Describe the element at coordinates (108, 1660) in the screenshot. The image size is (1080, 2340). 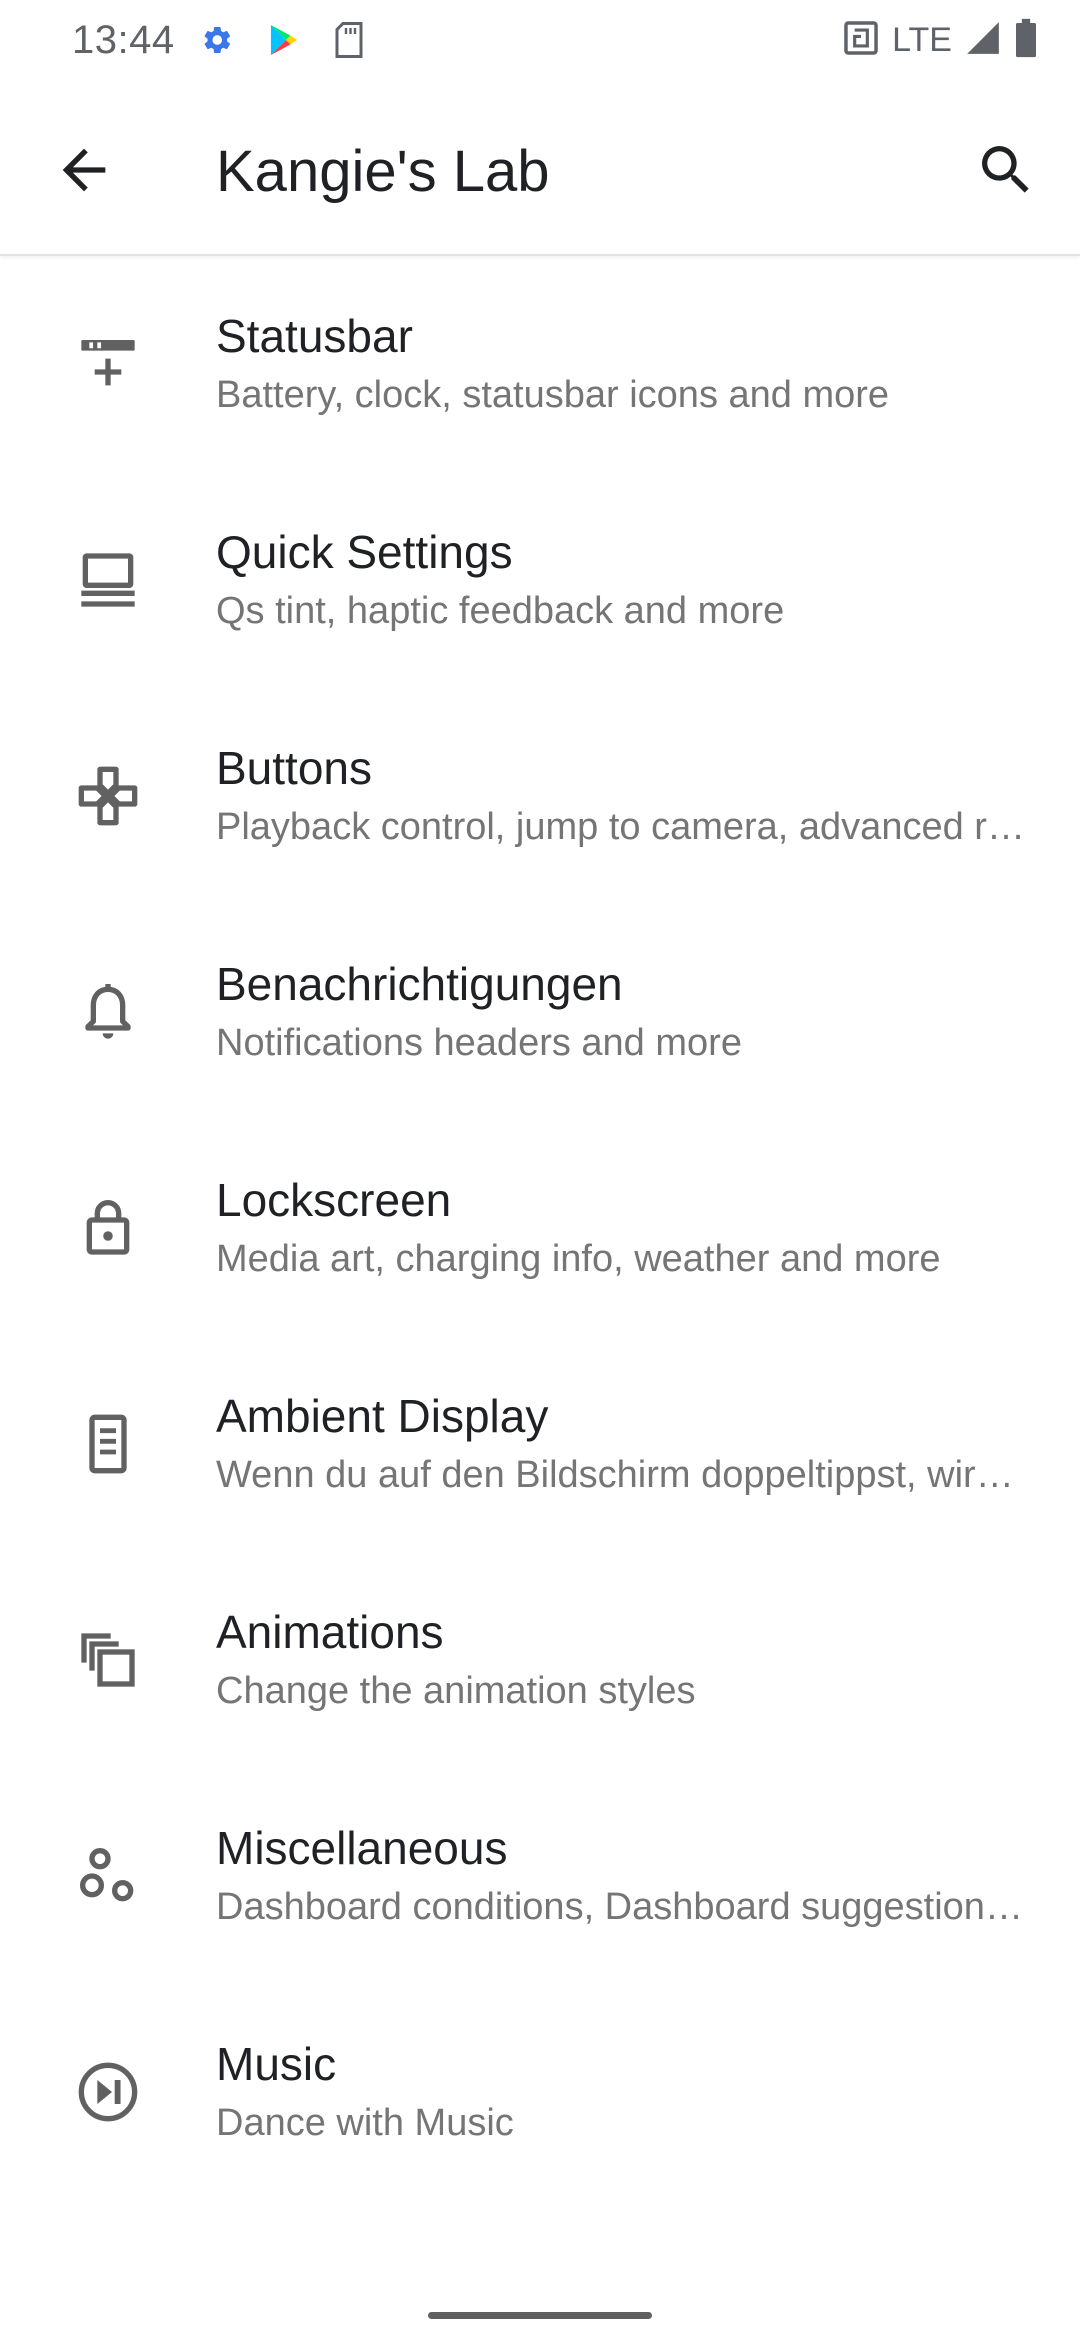
I see `copy-layers-icon` at that location.